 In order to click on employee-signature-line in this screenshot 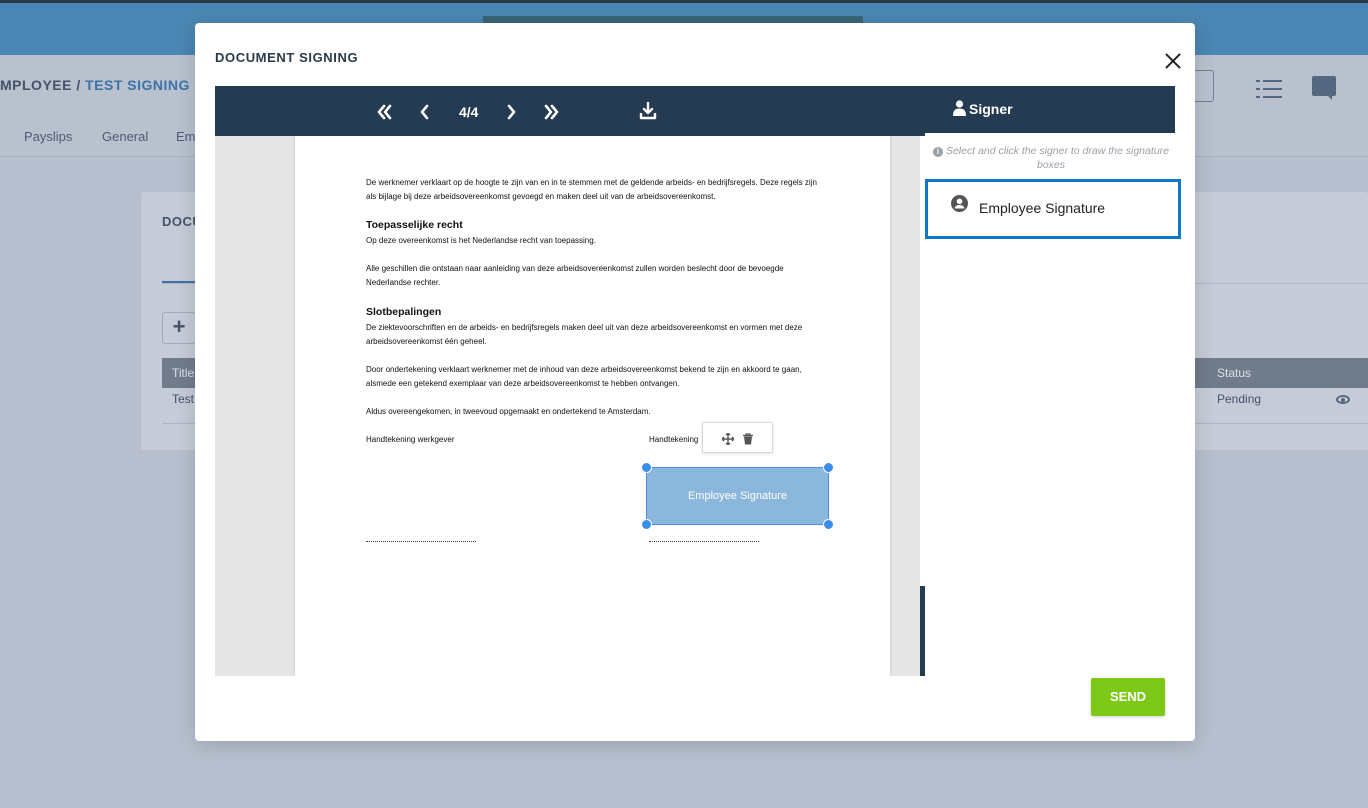, I will do `click(704, 541)`.